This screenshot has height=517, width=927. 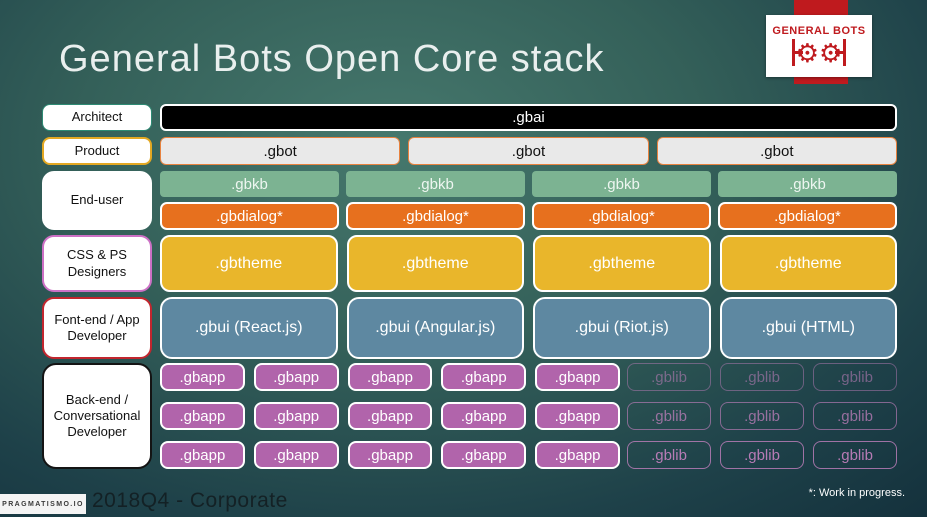 What do you see at coordinates (797, 52) in the screenshot?
I see `gear-line-left-icon` at bounding box center [797, 52].